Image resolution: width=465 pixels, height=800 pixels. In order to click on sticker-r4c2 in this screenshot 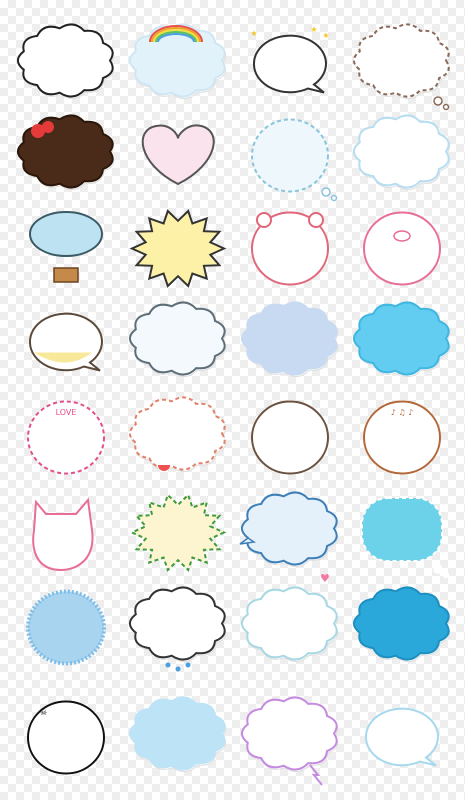, I will do `click(178, 342)`.